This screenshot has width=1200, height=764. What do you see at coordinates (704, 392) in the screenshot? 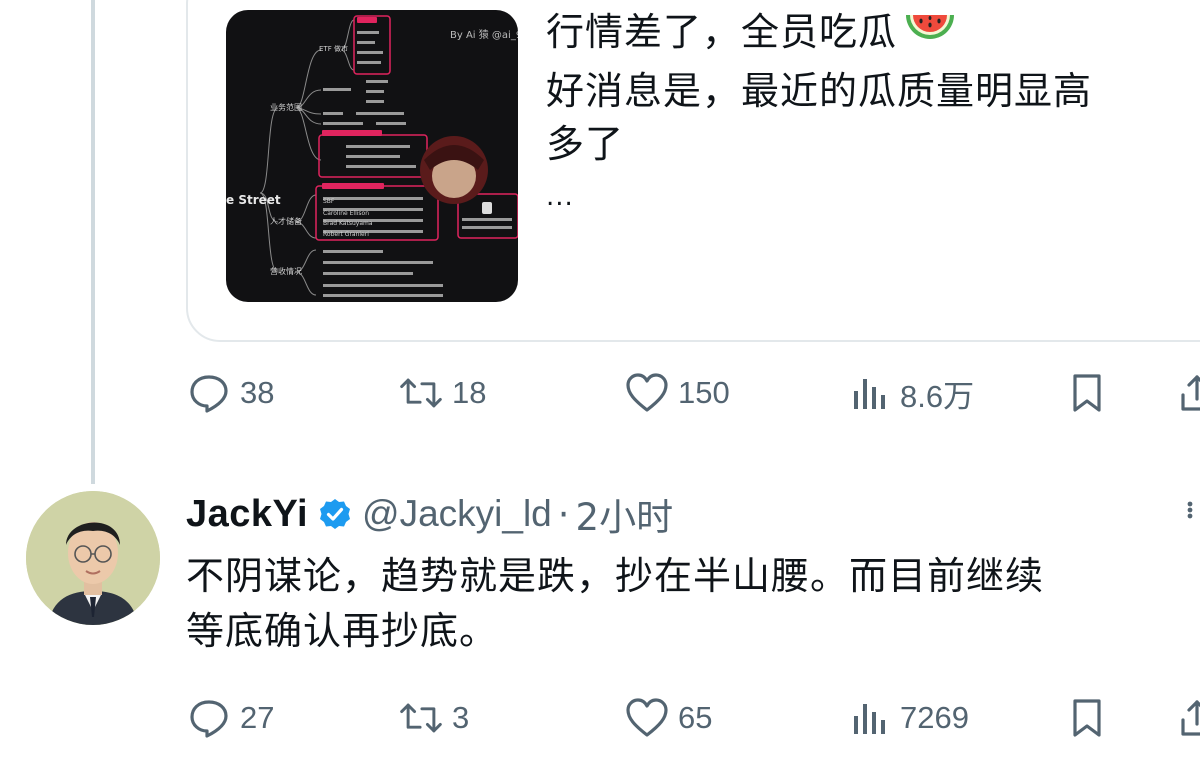
I see `like-count: 150` at bounding box center [704, 392].